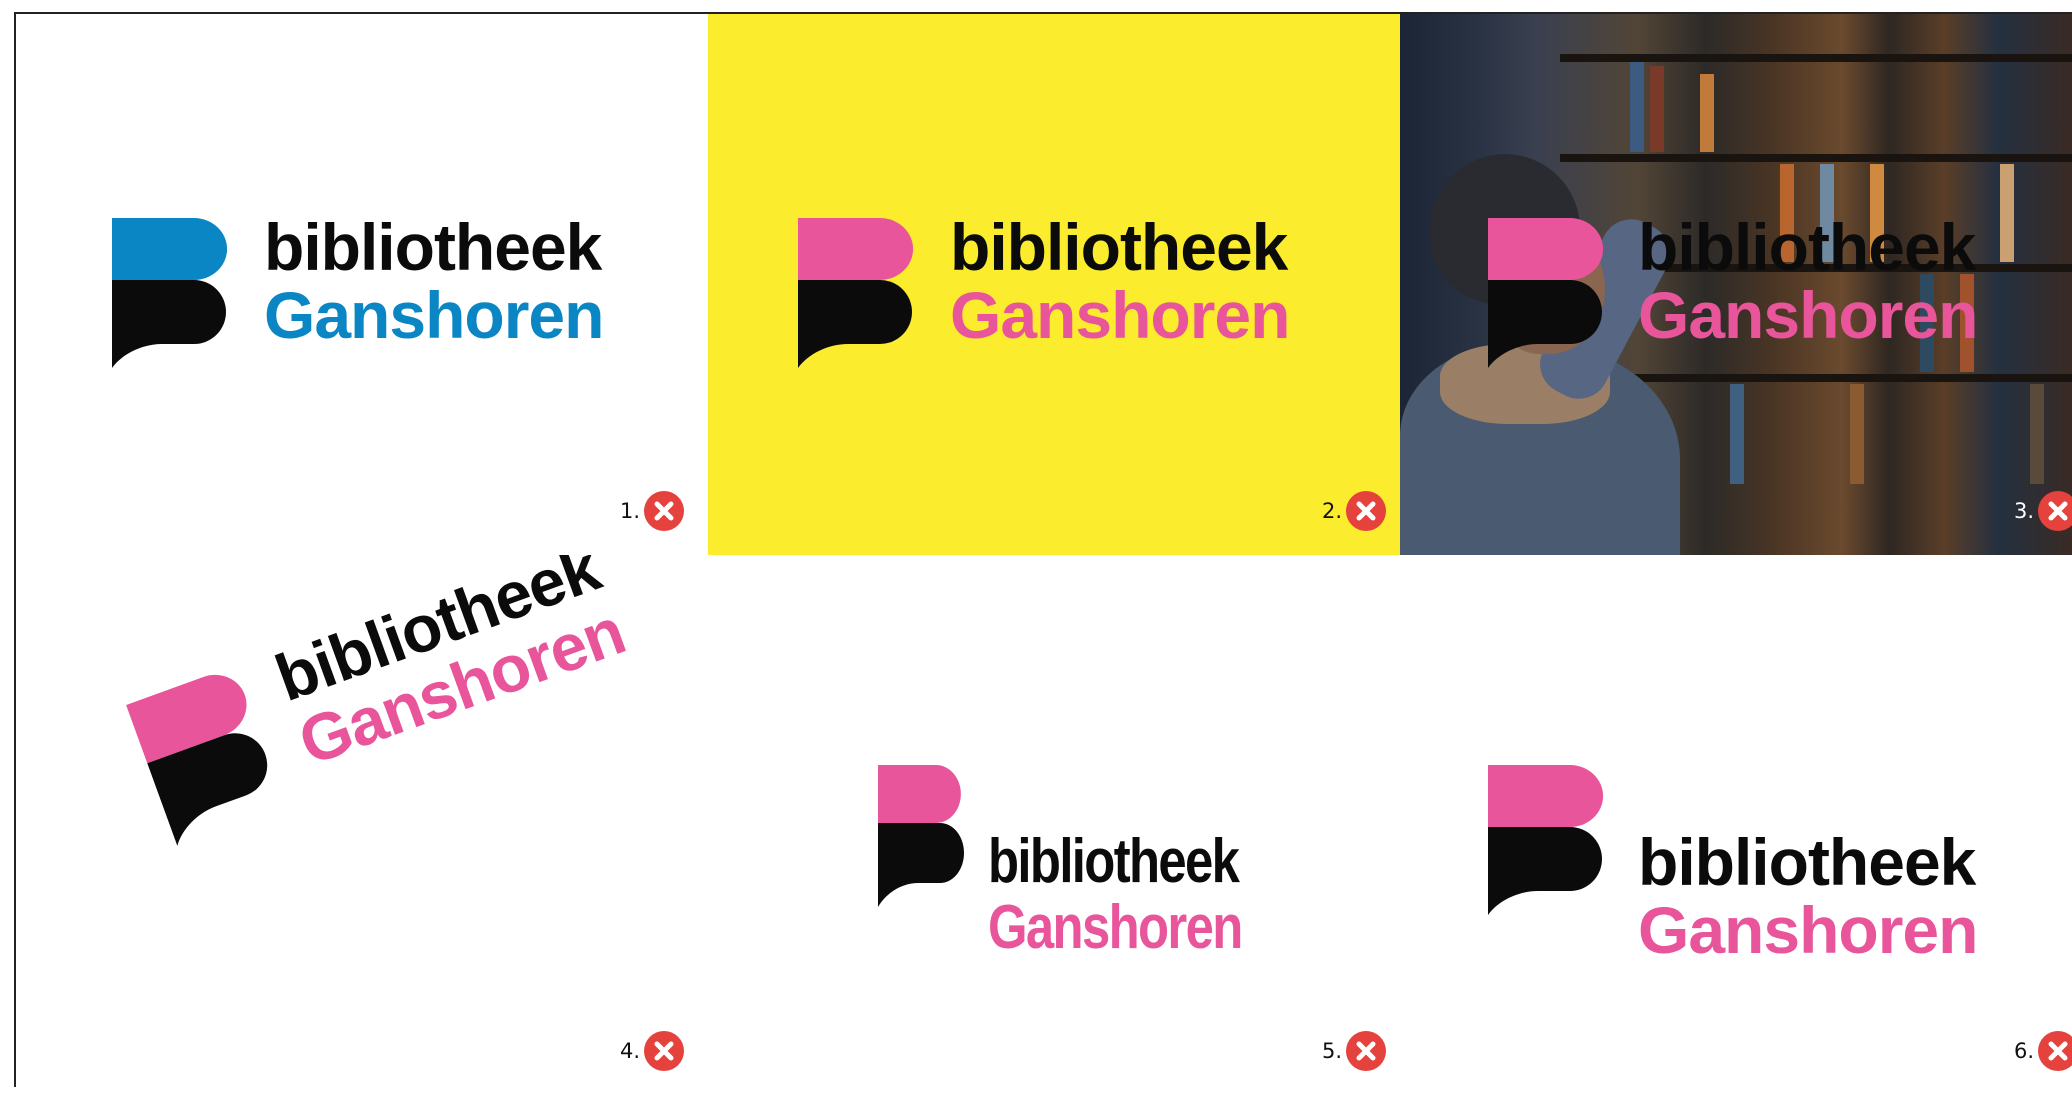 This screenshot has height=1095, width=2072. Describe the element at coordinates (1332, 511) in the screenshot. I see `panel-number: 2.` at that location.